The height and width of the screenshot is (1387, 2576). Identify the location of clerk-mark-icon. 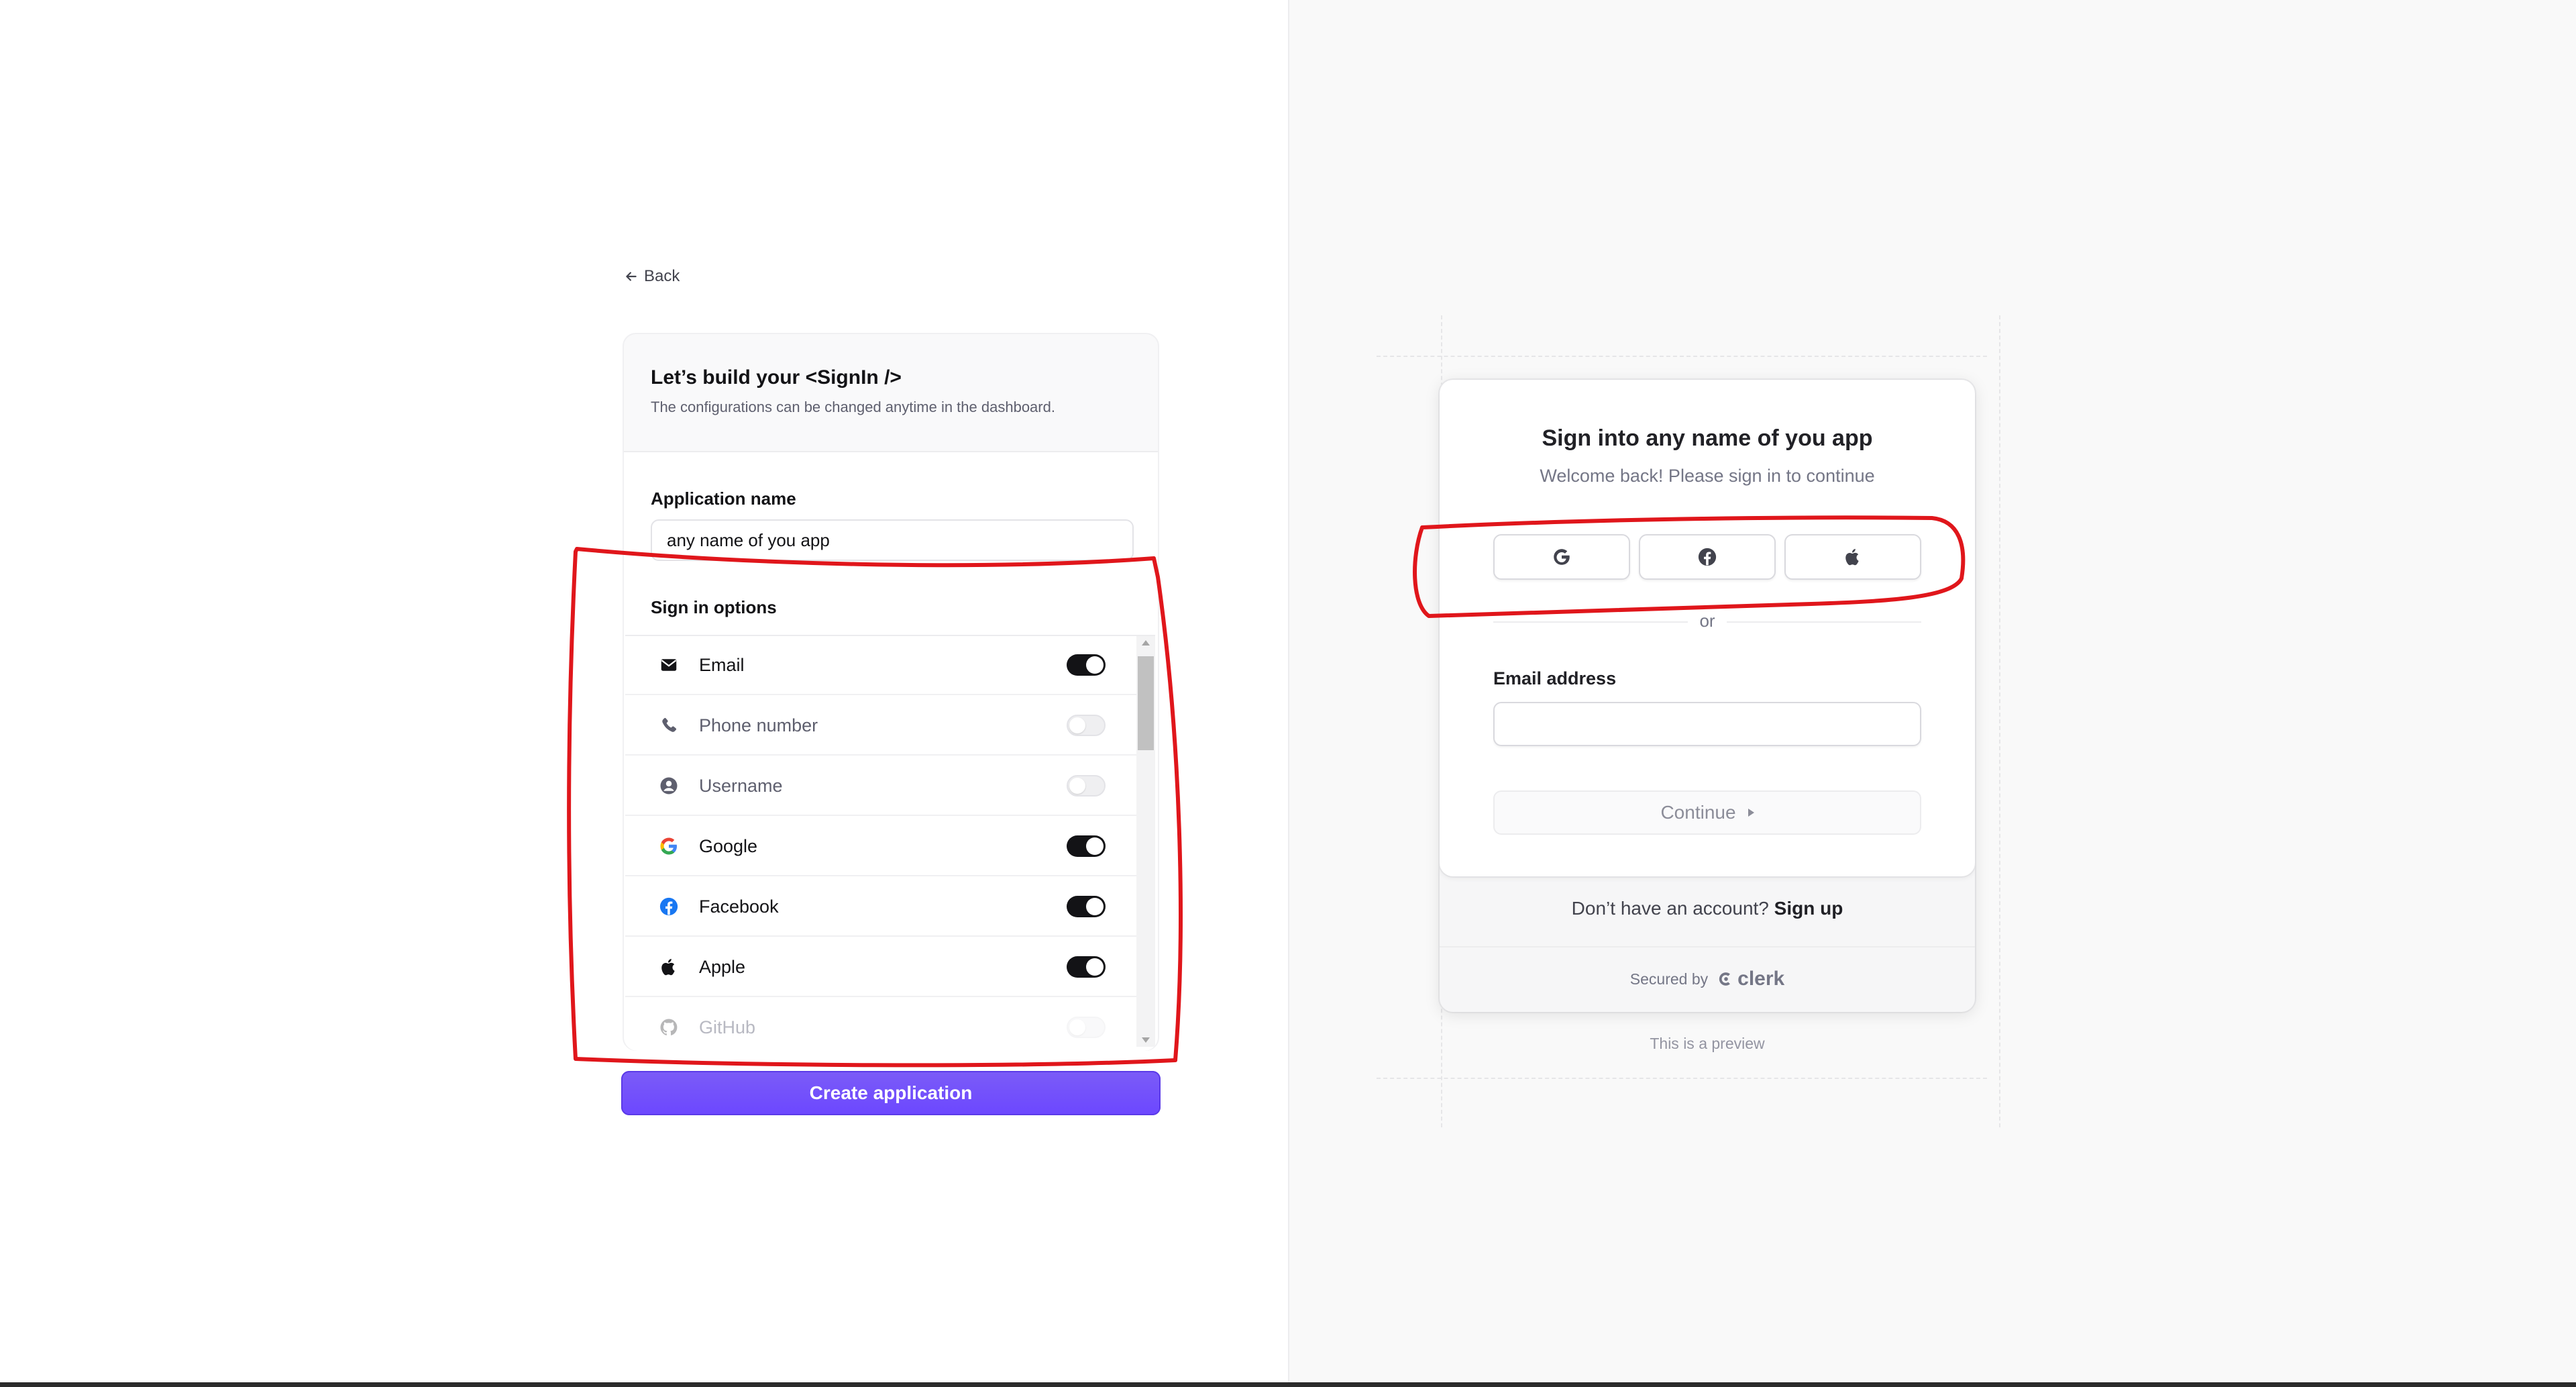
(1725, 979).